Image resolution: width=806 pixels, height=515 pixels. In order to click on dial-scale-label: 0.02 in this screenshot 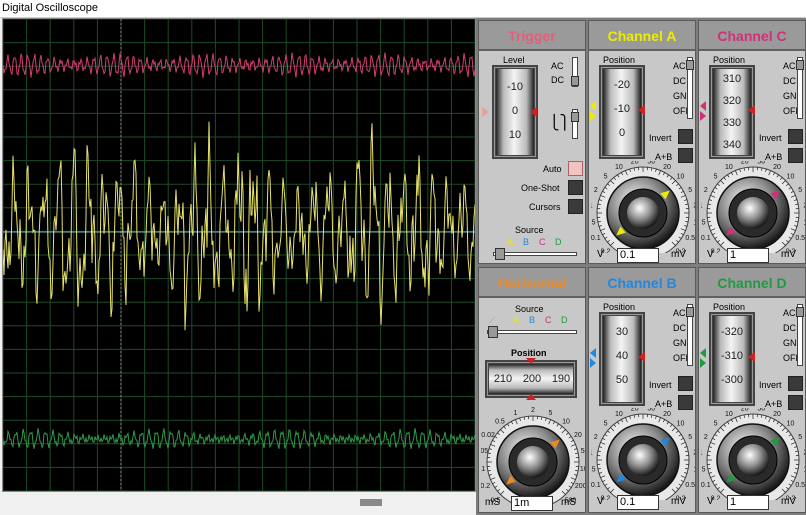, I will do `click(488, 435)`.